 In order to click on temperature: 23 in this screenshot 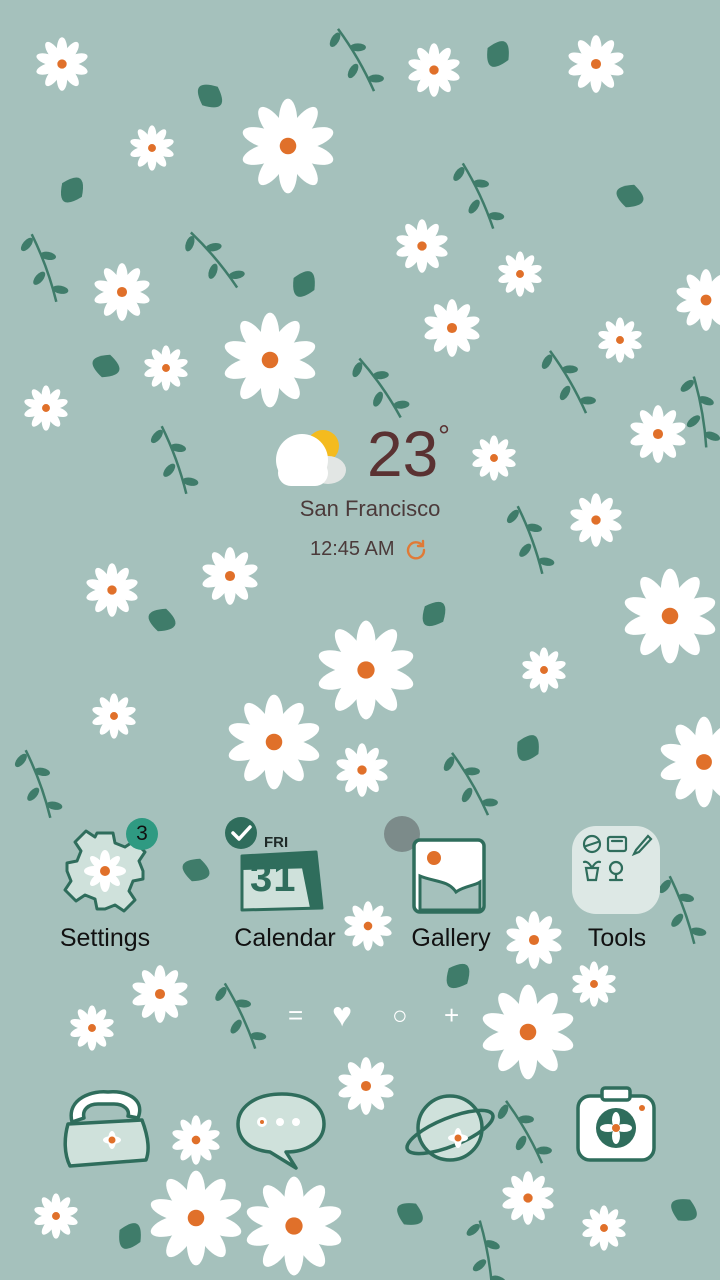, I will do `click(403, 454)`.